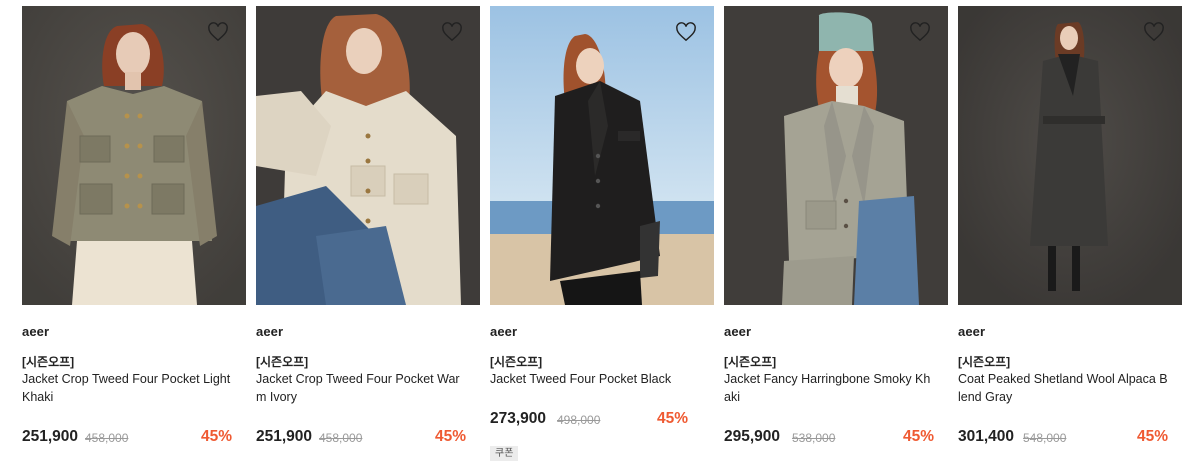 The width and height of the screenshot is (1189, 461). I want to click on original-price: 548,000, so click(1045, 438).